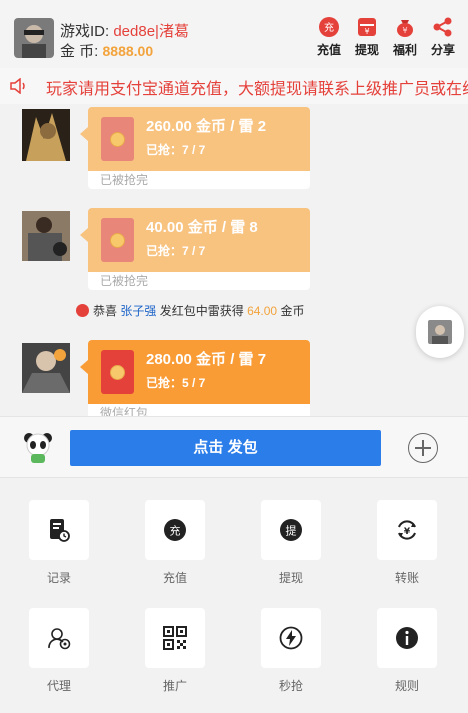  I want to click on record-icon, so click(60, 530).